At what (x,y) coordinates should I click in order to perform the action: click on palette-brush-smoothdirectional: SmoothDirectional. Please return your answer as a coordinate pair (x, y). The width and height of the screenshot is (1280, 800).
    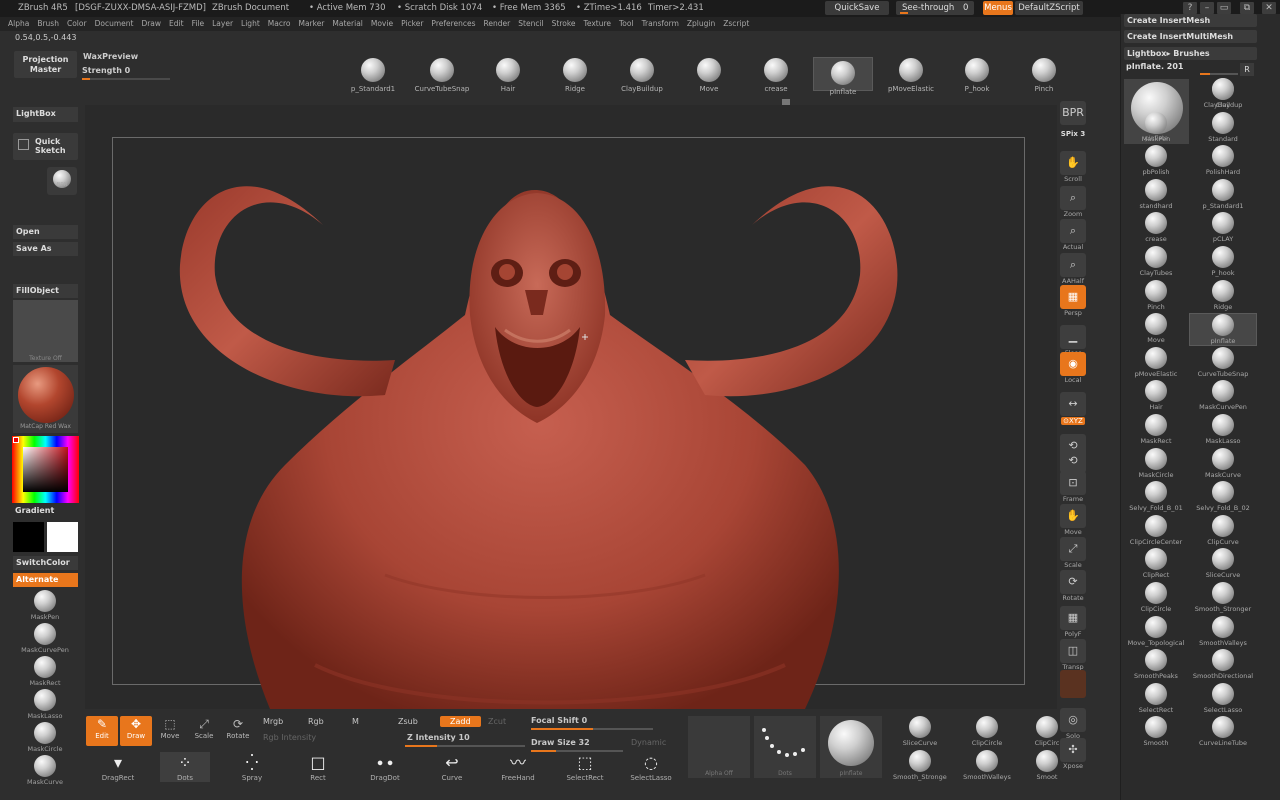
    Looking at the image, I should click on (1223, 664).